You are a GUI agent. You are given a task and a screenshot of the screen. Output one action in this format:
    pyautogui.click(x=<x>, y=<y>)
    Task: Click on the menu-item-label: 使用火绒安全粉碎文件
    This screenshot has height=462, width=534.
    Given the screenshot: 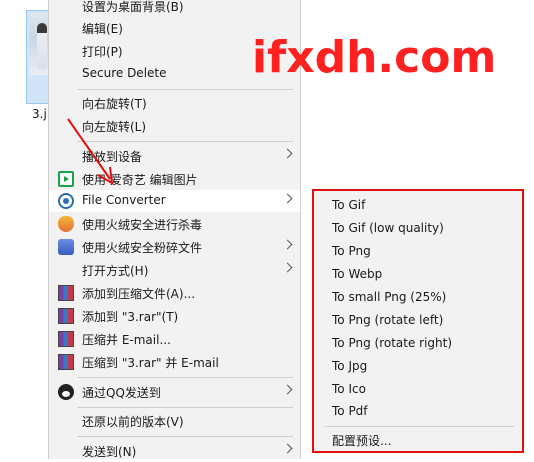 What is the action you would take?
    pyautogui.click(x=142, y=248)
    